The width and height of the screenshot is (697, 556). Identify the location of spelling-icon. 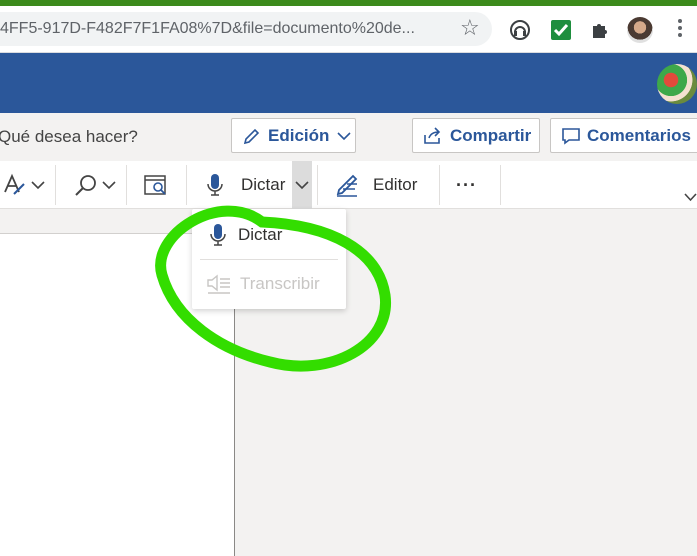
(14, 184).